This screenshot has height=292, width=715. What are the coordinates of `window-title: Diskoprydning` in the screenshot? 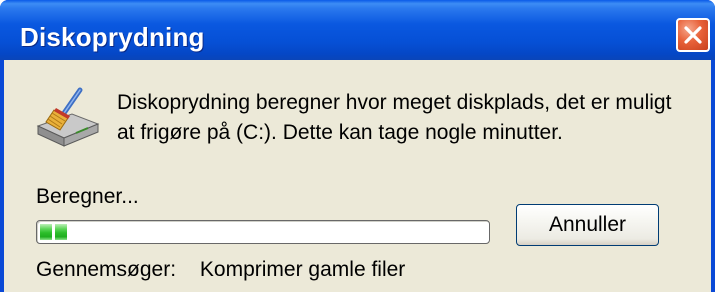 It's located at (112, 37).